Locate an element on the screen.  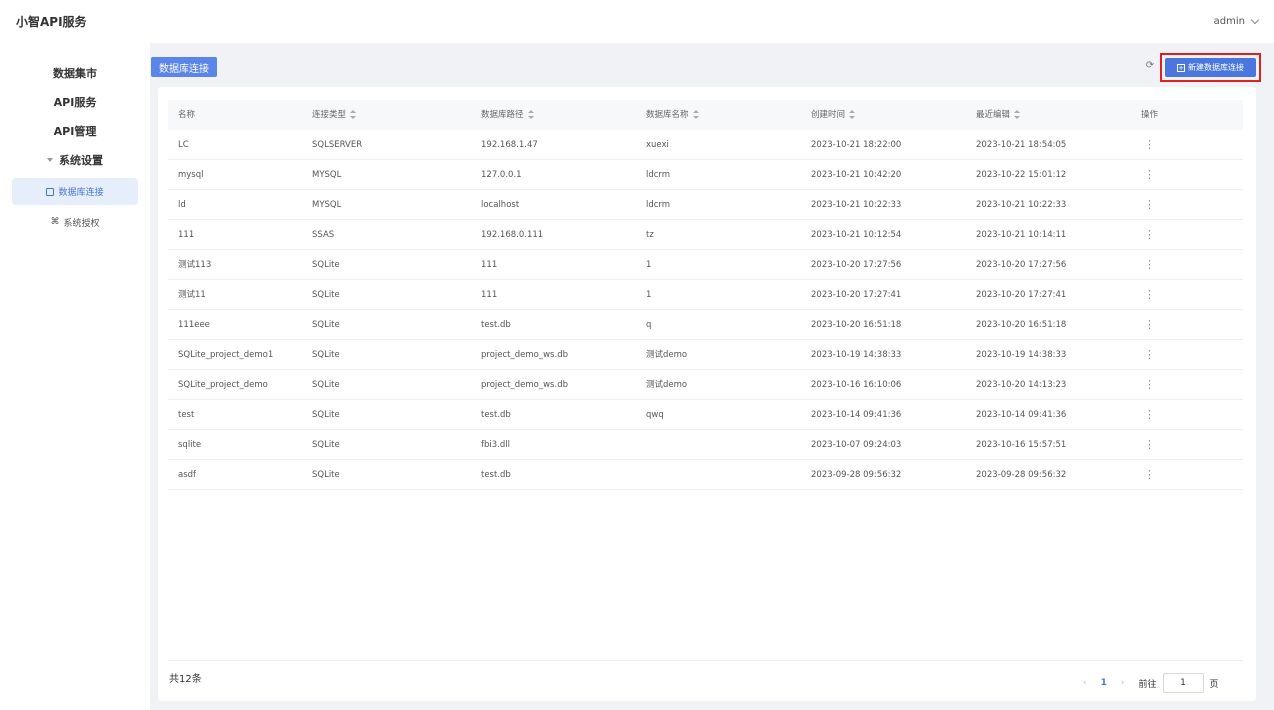
column-header-db-name: 数据库名称 is located at coordinates (672, 115).